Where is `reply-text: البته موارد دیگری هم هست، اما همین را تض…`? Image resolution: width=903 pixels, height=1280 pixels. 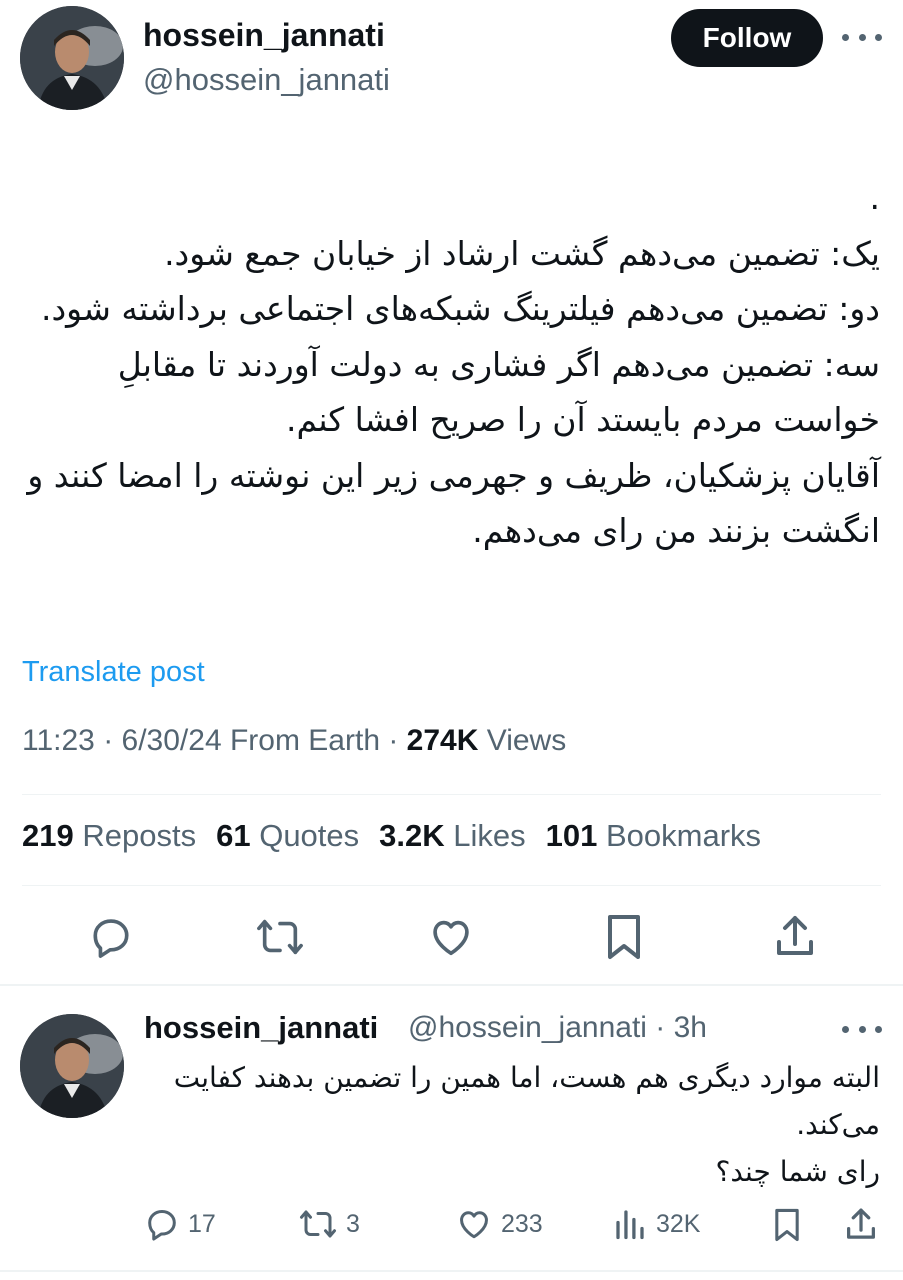
reply-text: البته موارد دیگری هم هست، اما همین را تض… is located at coordinates (526, 1124).